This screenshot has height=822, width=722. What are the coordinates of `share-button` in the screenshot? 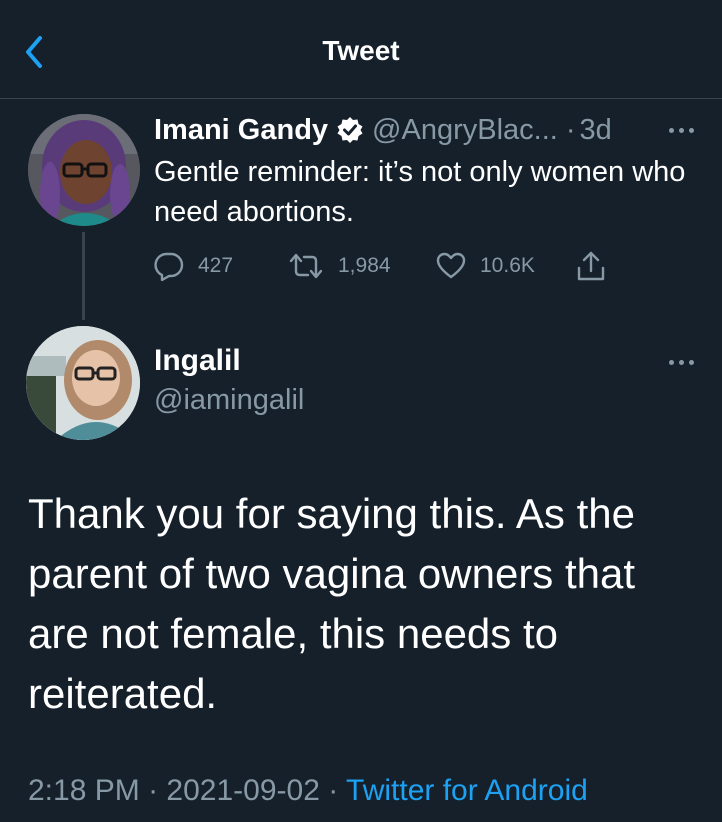 It's located at (598, 266).